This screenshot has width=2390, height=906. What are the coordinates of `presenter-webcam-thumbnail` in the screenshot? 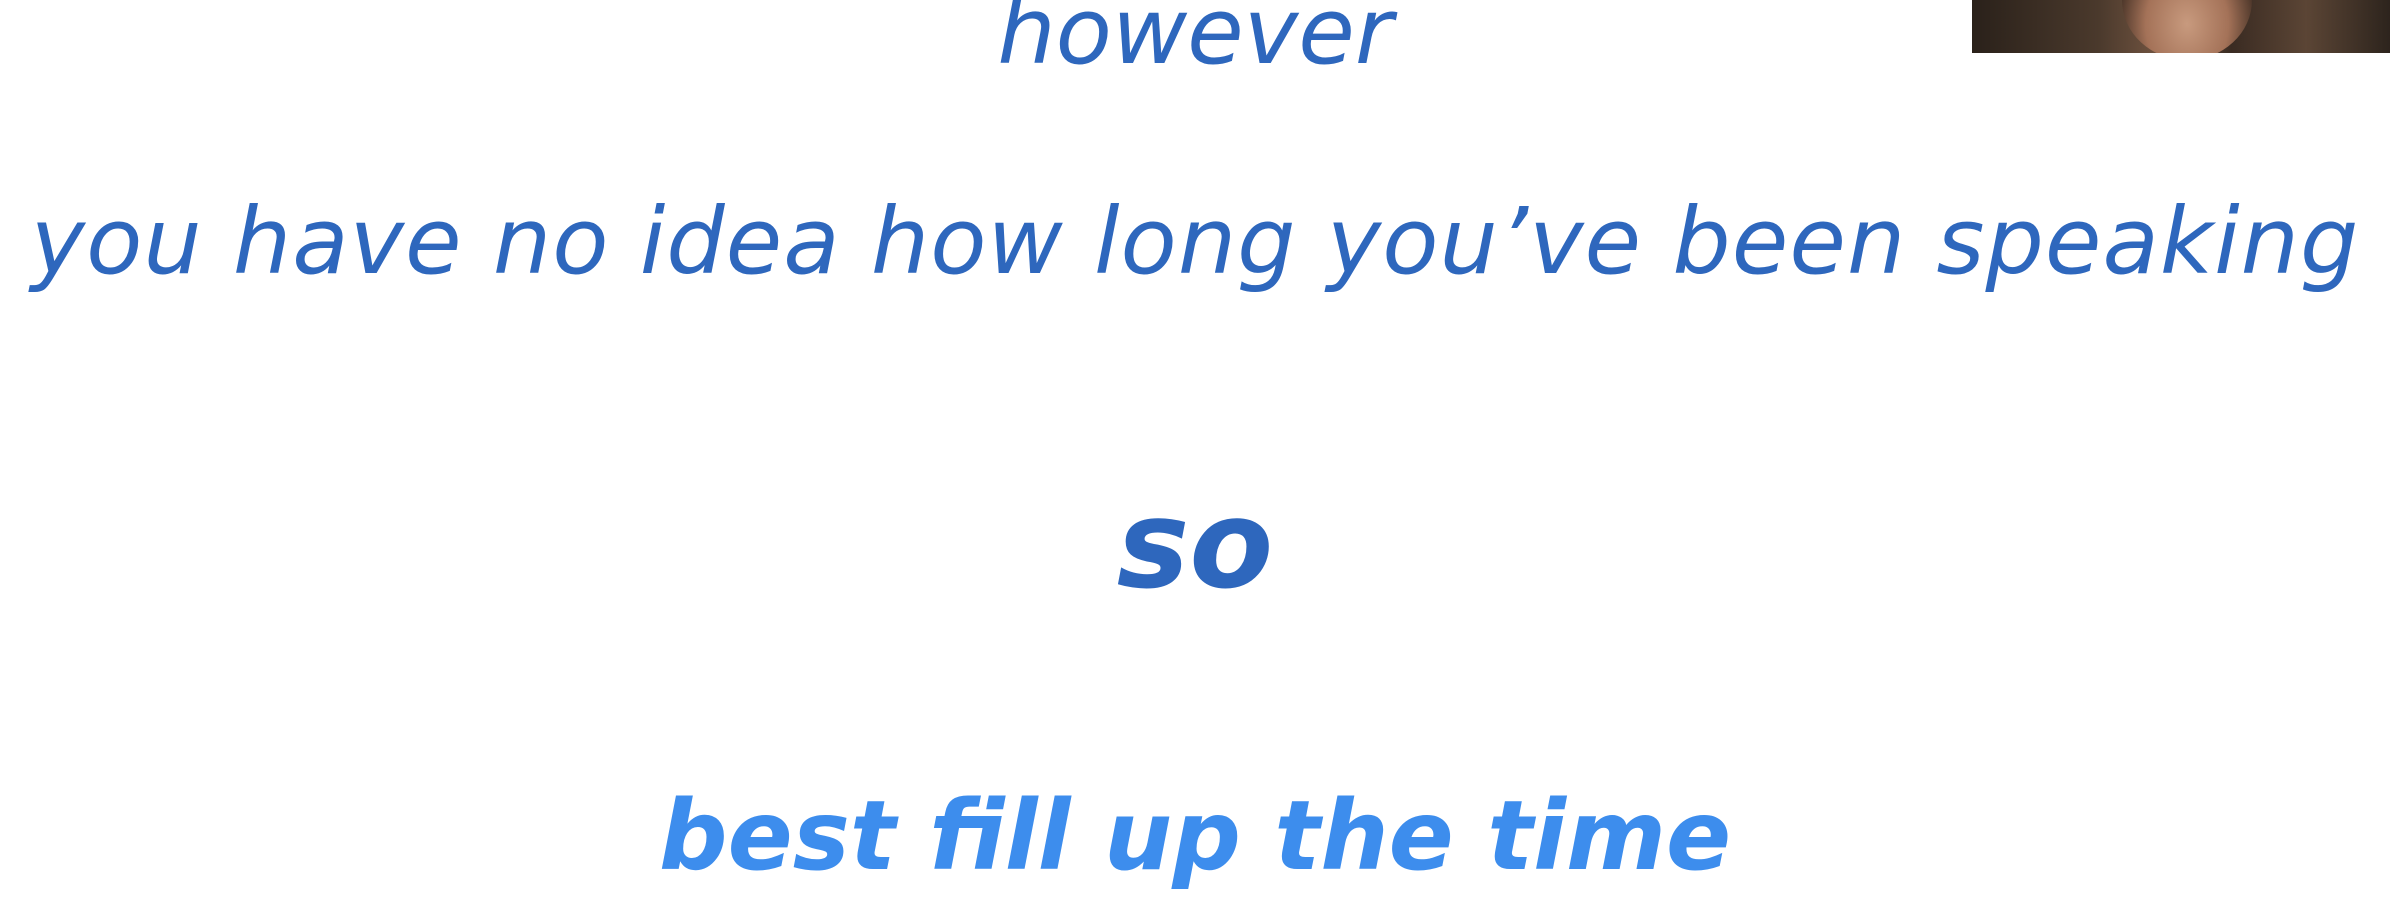 It's located at (2181, 26).